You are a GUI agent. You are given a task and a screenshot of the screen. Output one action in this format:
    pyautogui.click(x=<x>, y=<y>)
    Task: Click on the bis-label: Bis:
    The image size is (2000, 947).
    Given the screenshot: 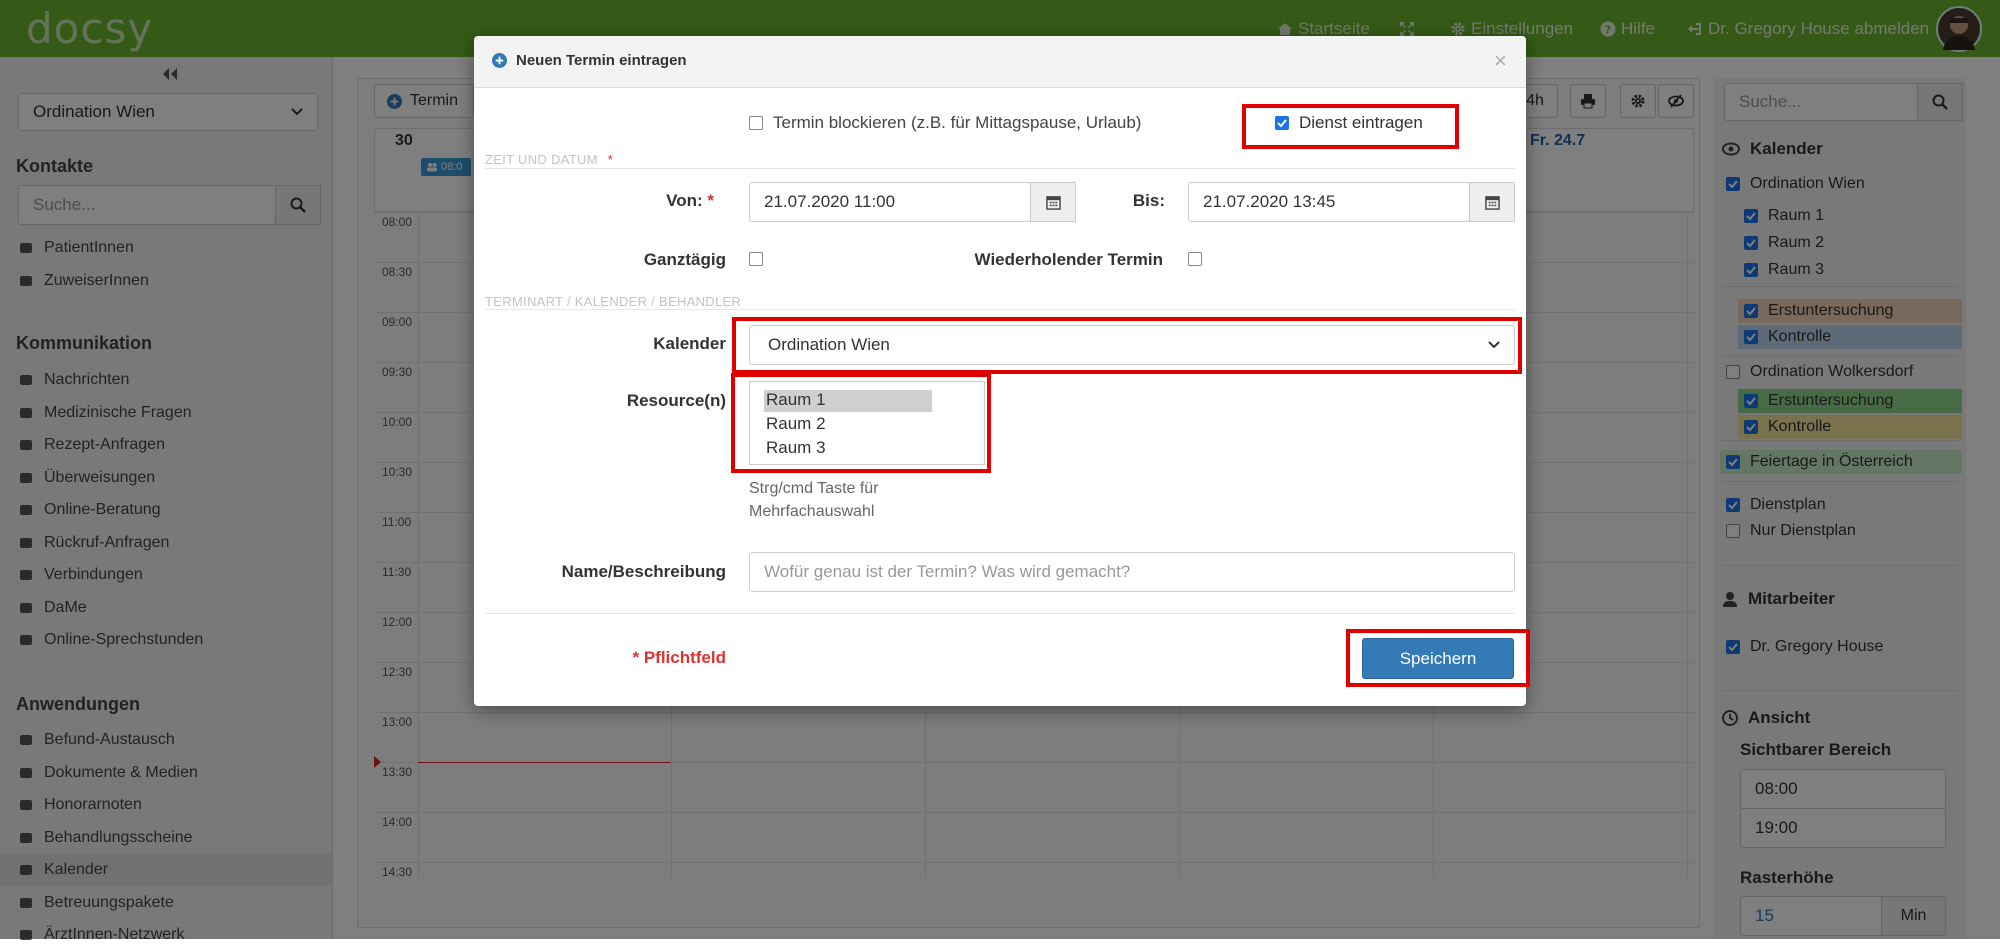 What is the action you would take?
    pyautogui.click(x=1148, y=200)
    